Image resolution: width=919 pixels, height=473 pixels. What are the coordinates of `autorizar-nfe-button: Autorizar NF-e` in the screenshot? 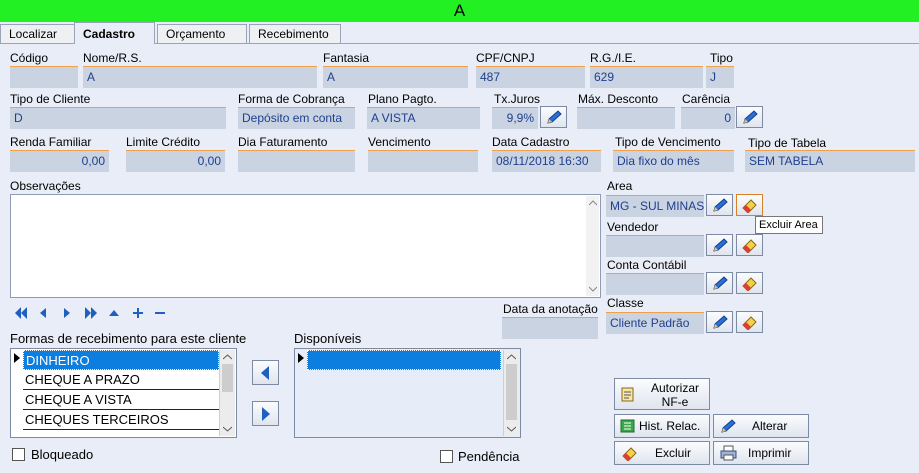 It's located at (662, 394).